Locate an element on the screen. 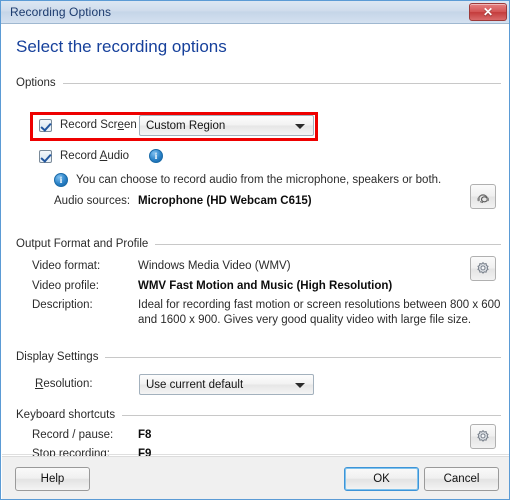  dialog-footer: Help OK Cancel is located at coordinates (255, 477).